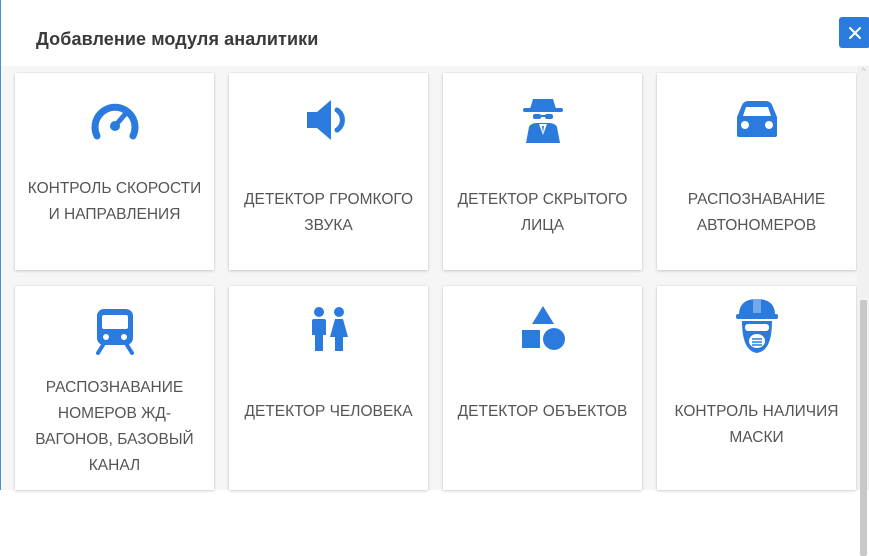 Image resolution: width=869 pixels, height=556 pixels. Describe the element at coordinates (863, 428) in the screenshot. I see `scrollbar-thumb` at that location.